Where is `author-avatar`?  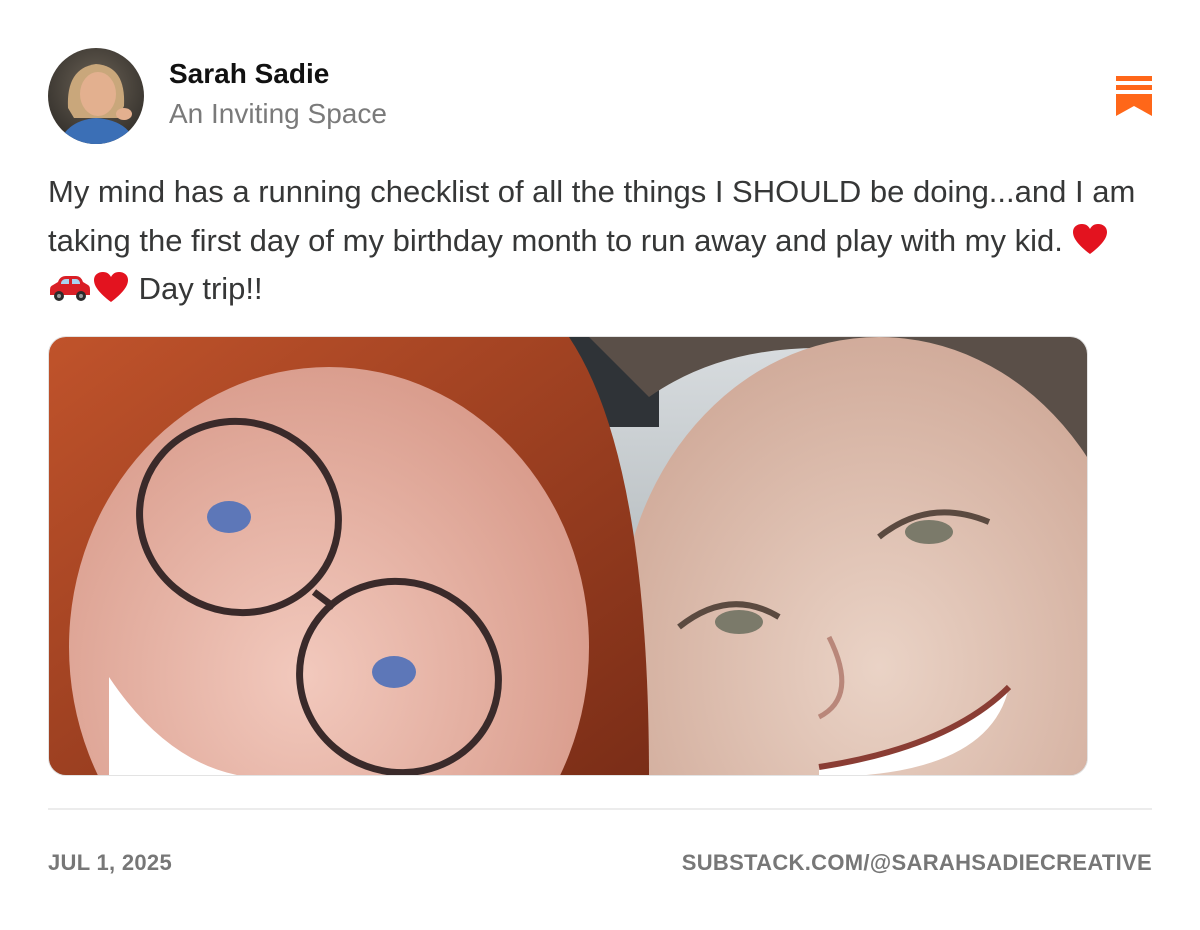 author-avatar is located at coordinates (96, 96).